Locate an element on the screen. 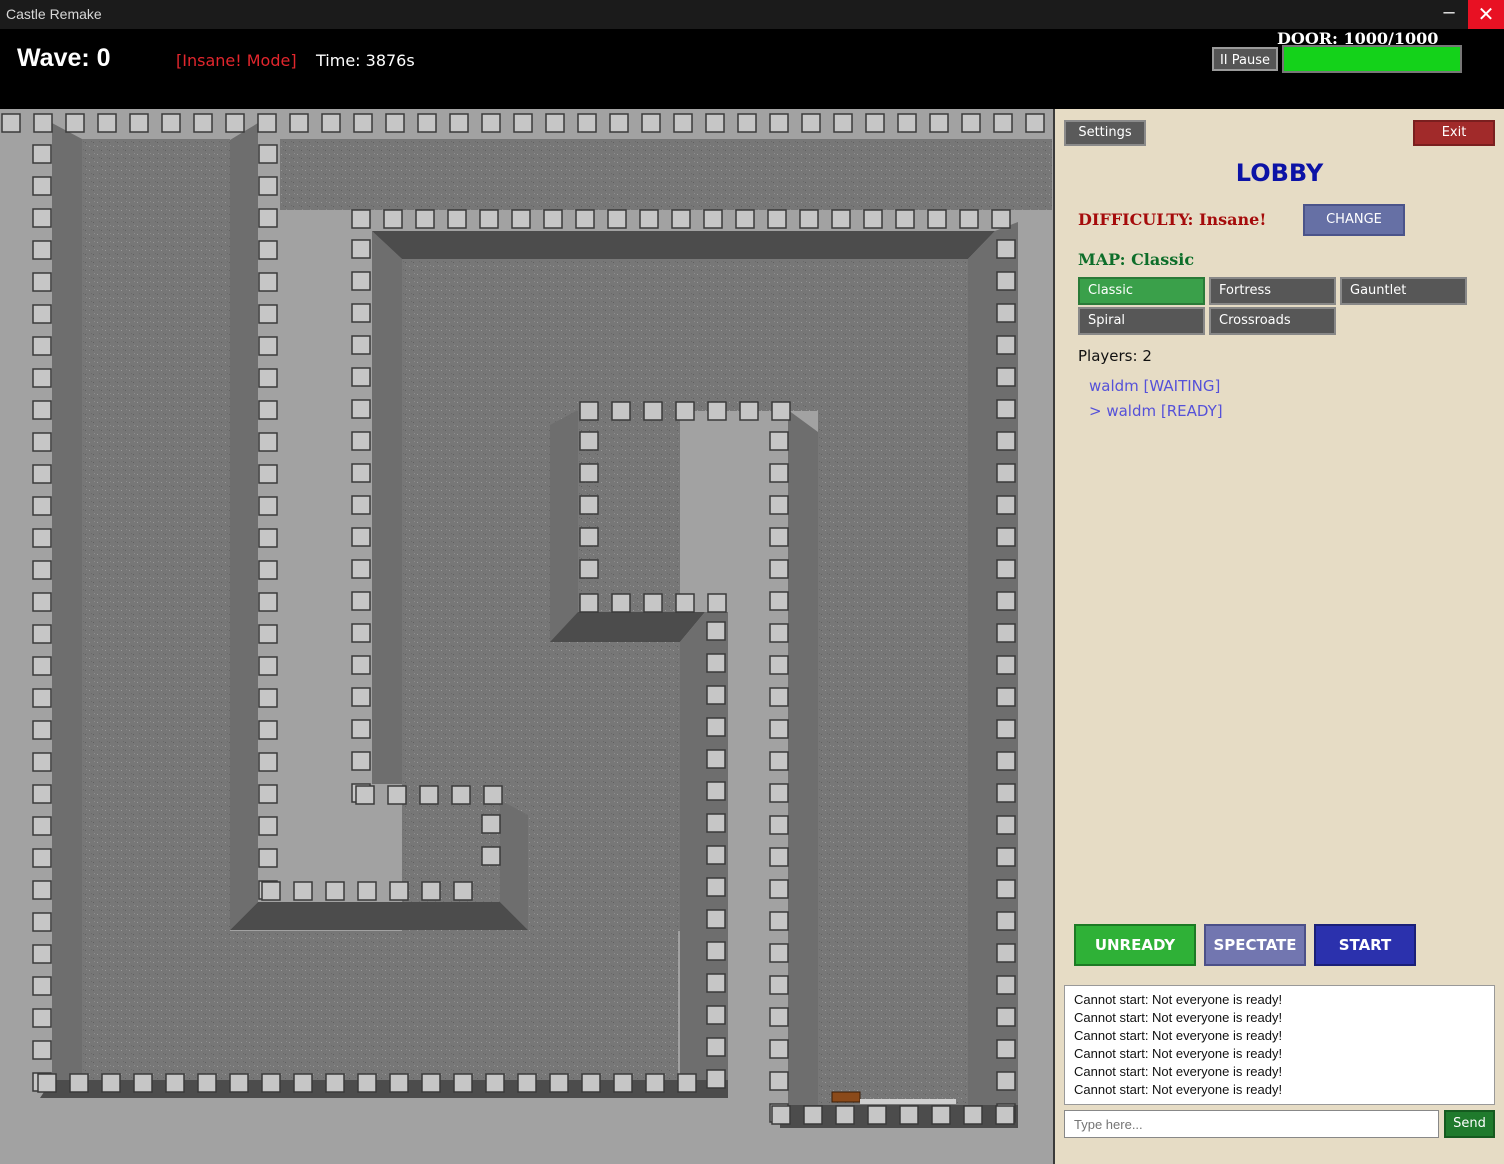 Image resolution: width=1504 pixels, height=1164 pixels. send-button: Send is located at coordinates (1469, 1124).